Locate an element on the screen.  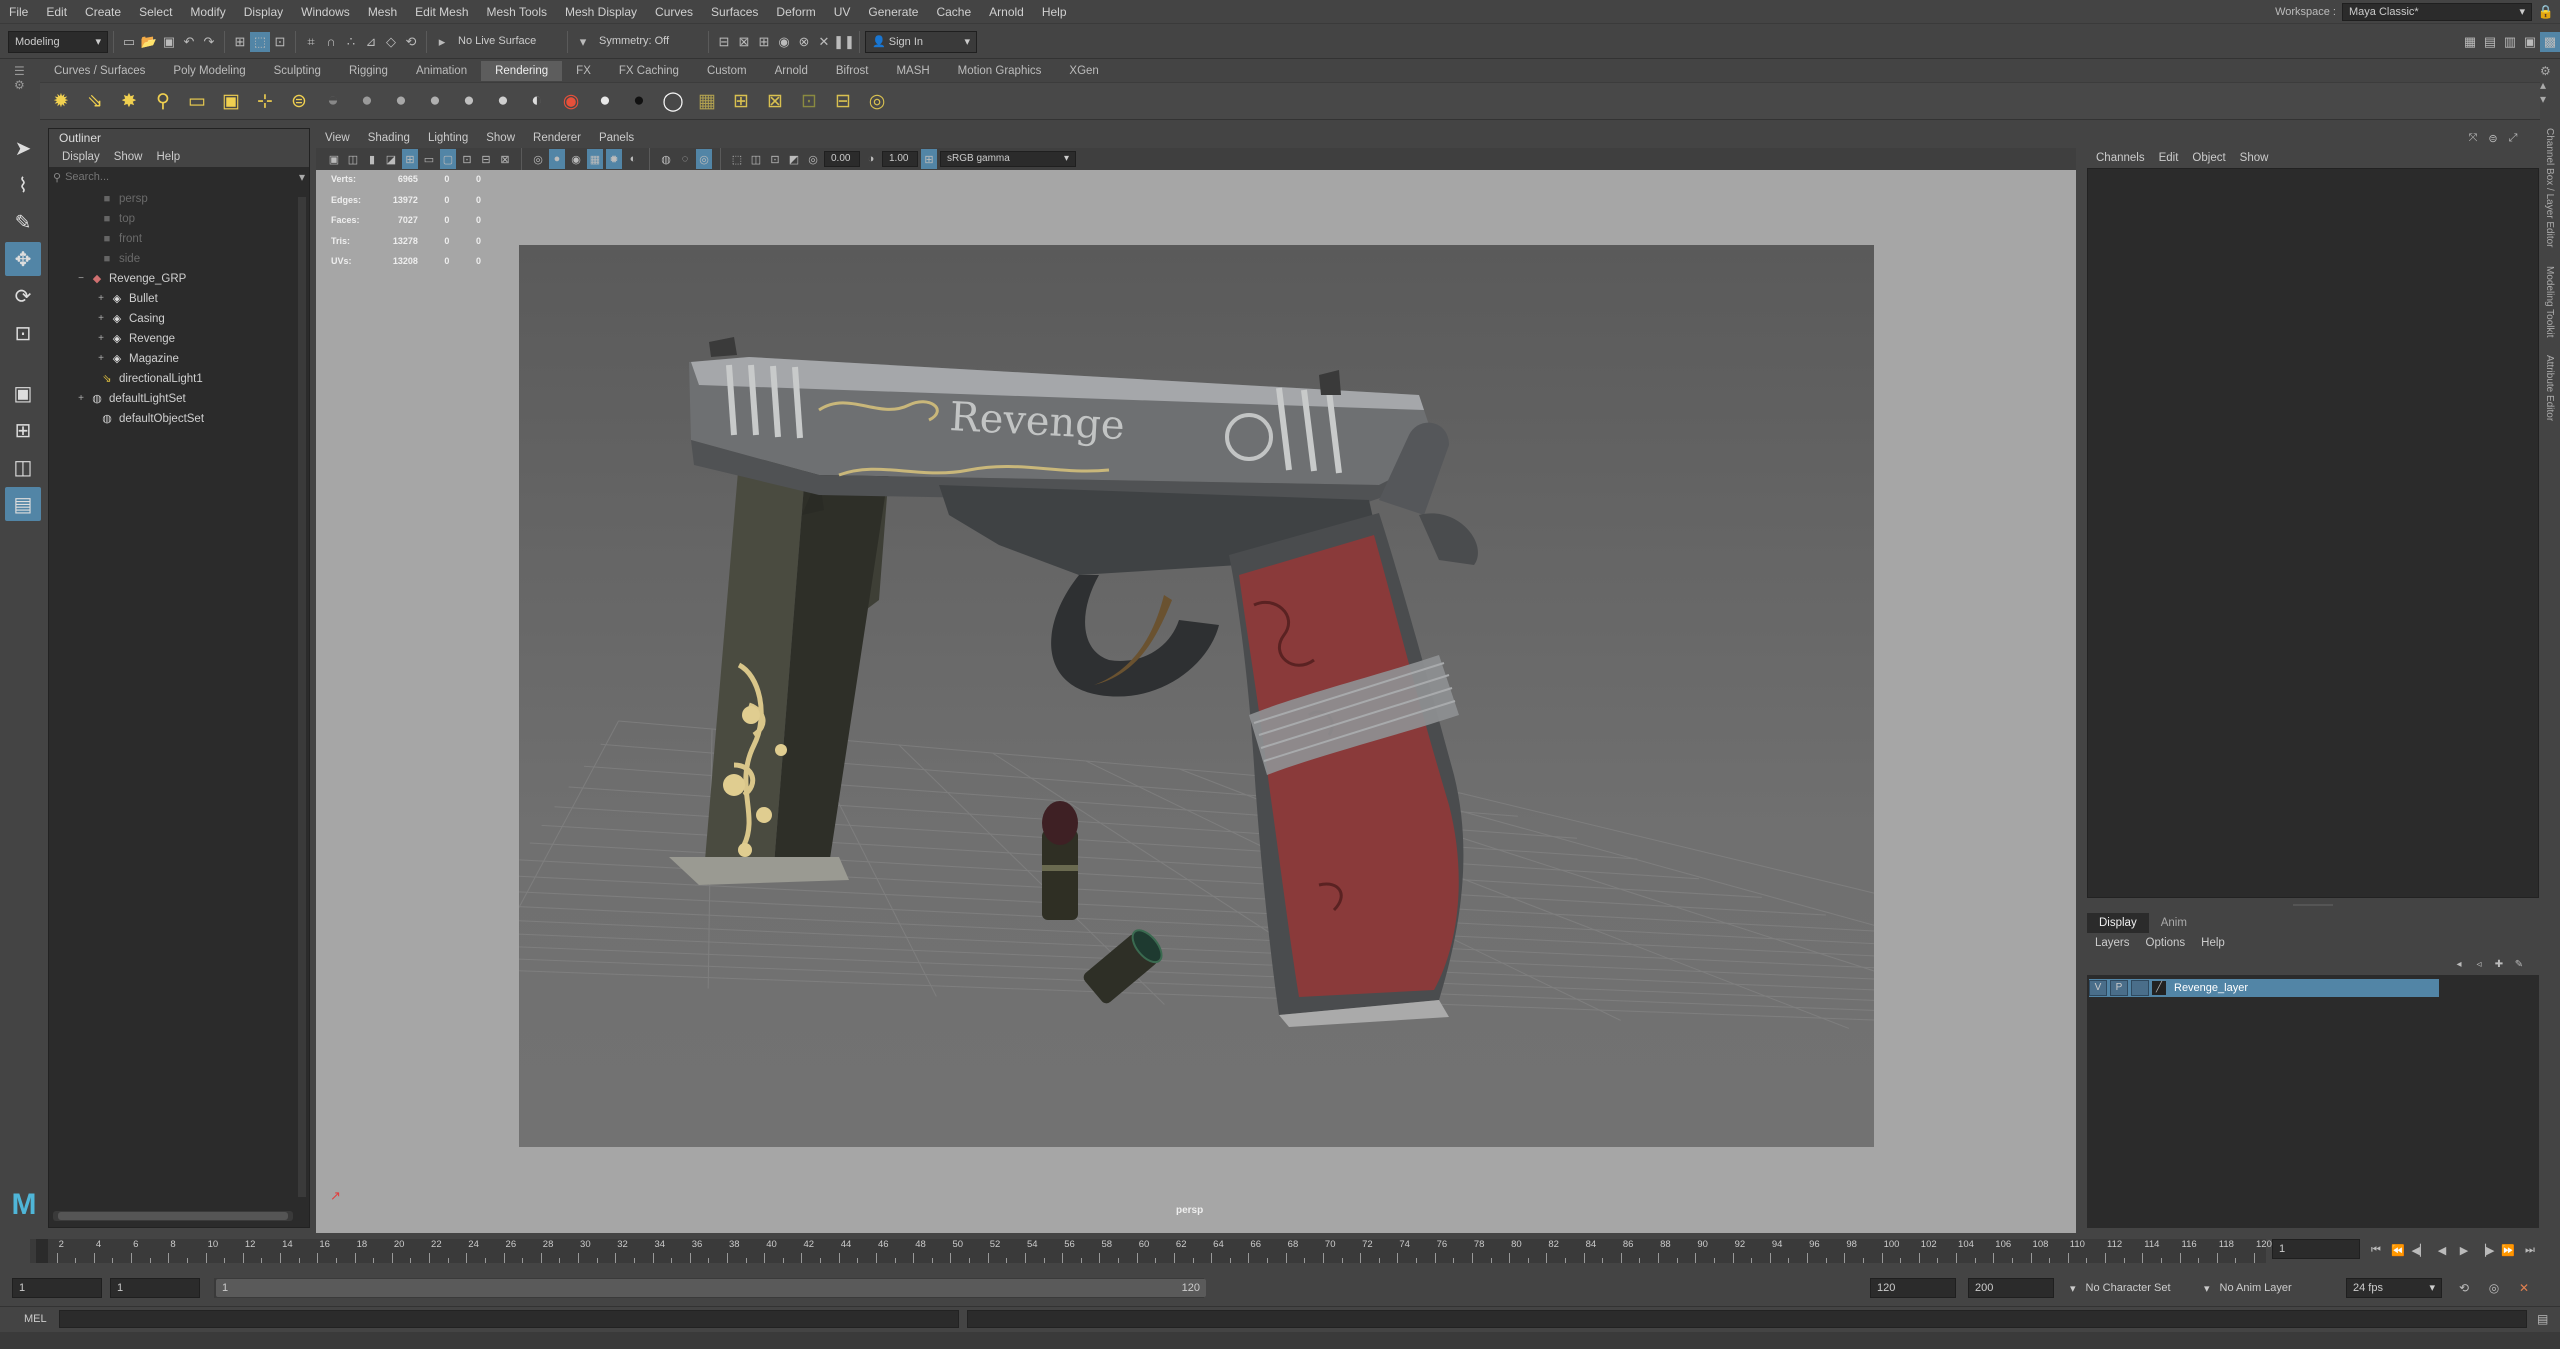
move-layer-down-icon: ◃ is located at coordinates (2479, 964).